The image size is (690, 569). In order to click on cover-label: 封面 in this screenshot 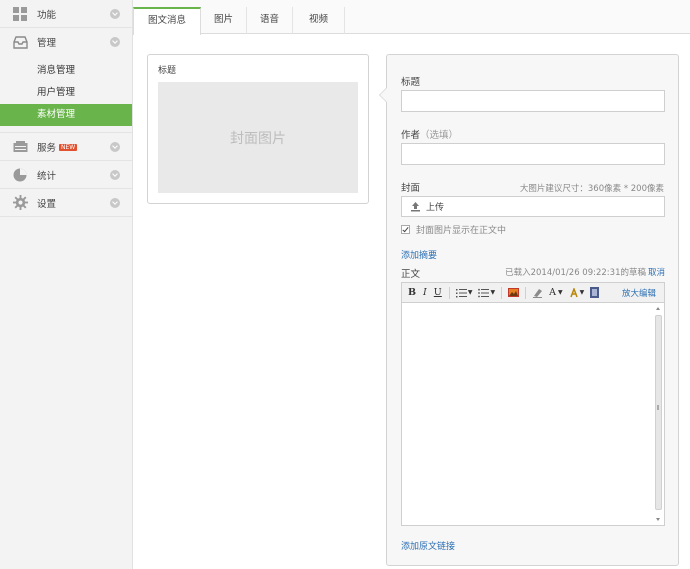, I will do `click(411, 188)`.